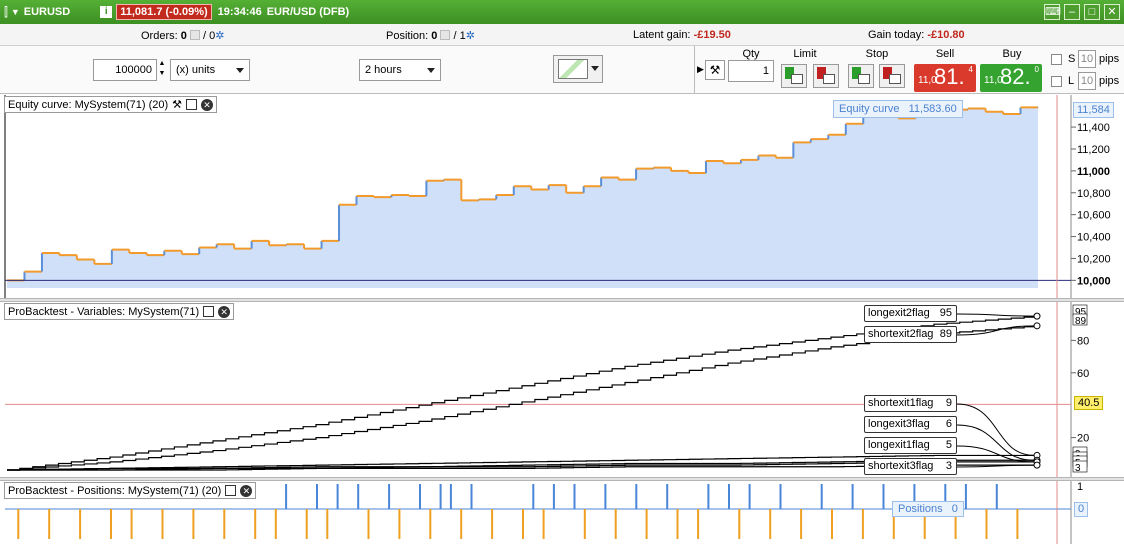  I want to click on flag-value: 9, so click(948, 403).